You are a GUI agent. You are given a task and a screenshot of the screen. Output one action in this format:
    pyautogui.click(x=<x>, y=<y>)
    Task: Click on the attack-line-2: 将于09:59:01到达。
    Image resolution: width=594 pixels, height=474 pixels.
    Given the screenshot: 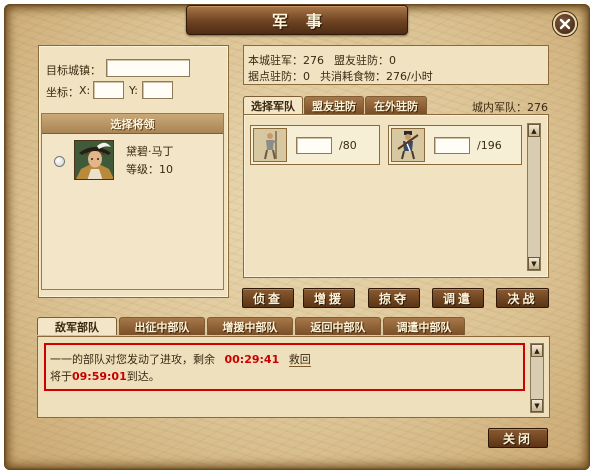 What is the action you would take?
    pyautogui.click(x=105, y=376)
    